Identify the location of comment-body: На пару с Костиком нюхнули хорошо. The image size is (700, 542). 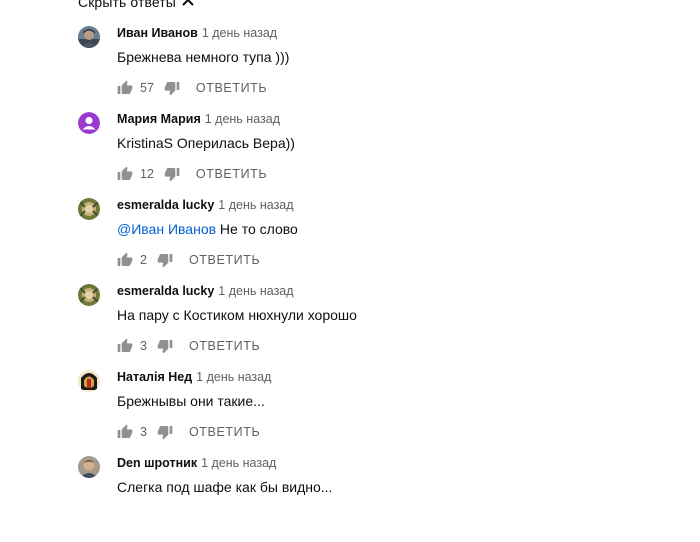
(237, 315).